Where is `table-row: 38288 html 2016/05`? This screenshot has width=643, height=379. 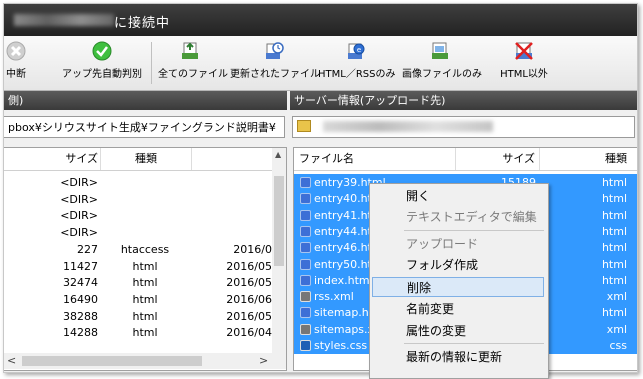 table-row: 38288 html 2016/05 is located at coordinates (138, 316).